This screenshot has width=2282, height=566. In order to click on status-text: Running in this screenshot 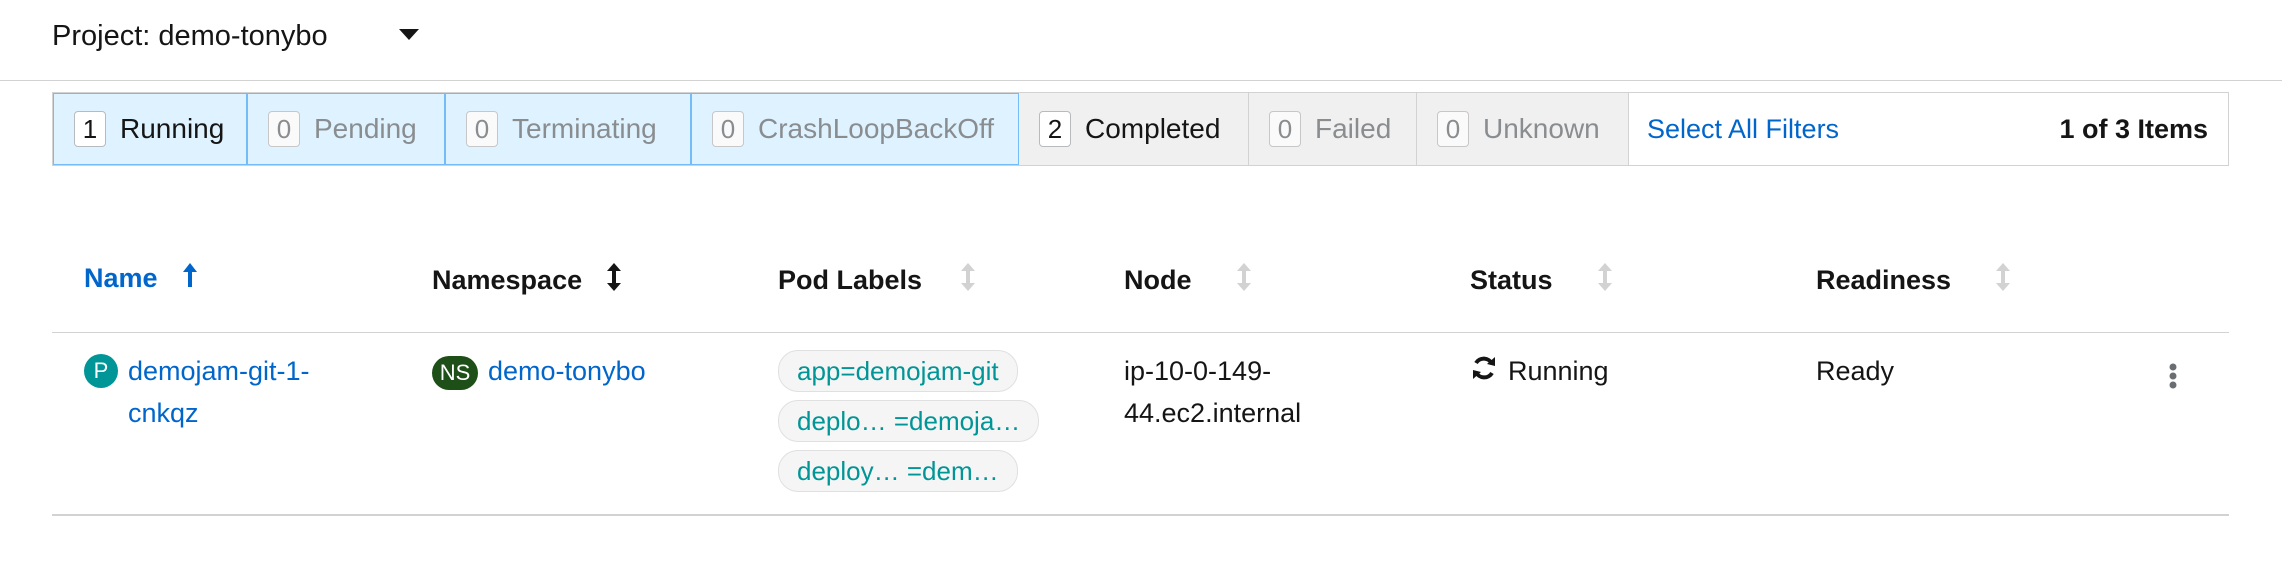, I will do `click(1558, 371)`.